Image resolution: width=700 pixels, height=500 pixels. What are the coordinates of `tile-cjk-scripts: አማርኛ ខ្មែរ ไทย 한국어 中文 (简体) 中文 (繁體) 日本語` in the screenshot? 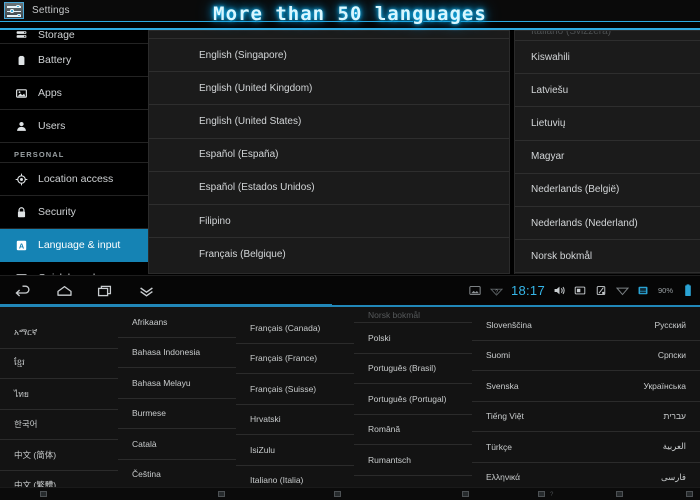 It's located at (59, 402).